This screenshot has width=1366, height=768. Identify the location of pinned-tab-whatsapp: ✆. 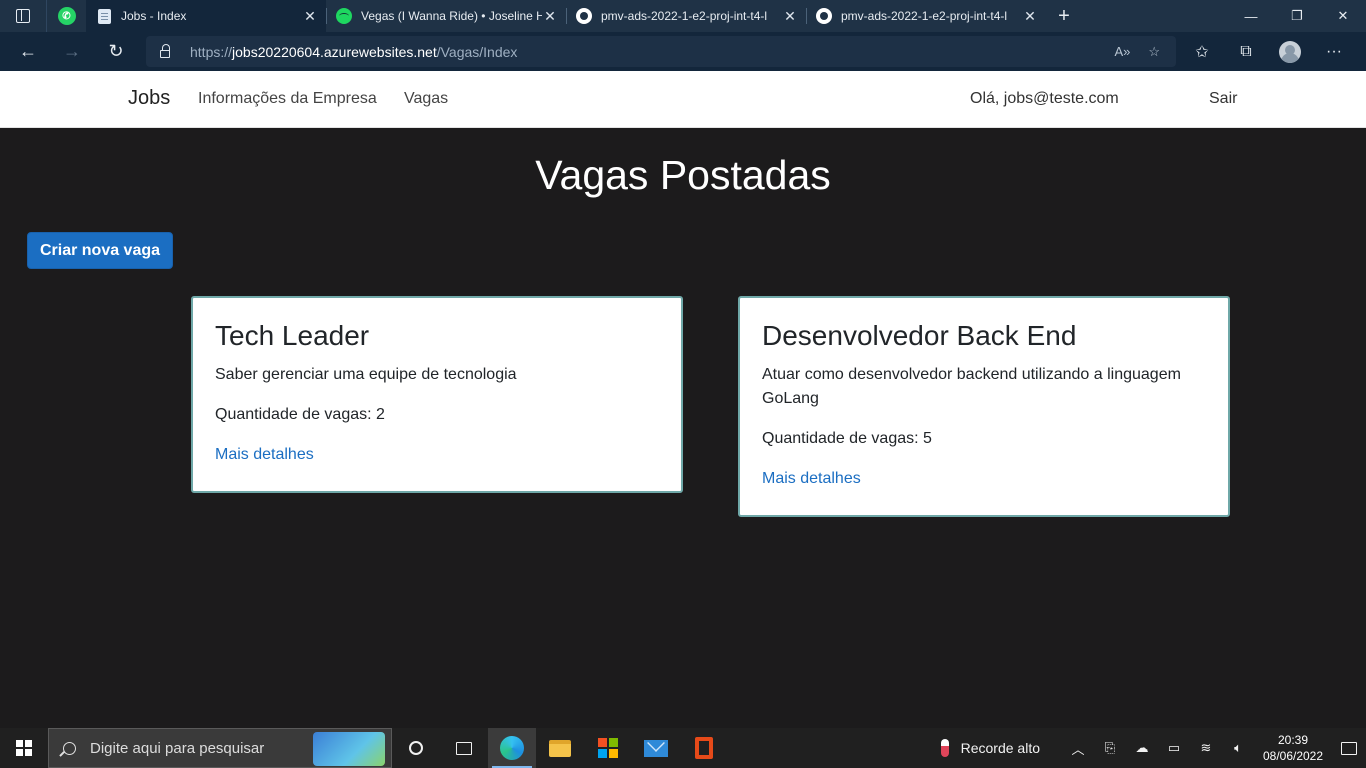
(66, 16).